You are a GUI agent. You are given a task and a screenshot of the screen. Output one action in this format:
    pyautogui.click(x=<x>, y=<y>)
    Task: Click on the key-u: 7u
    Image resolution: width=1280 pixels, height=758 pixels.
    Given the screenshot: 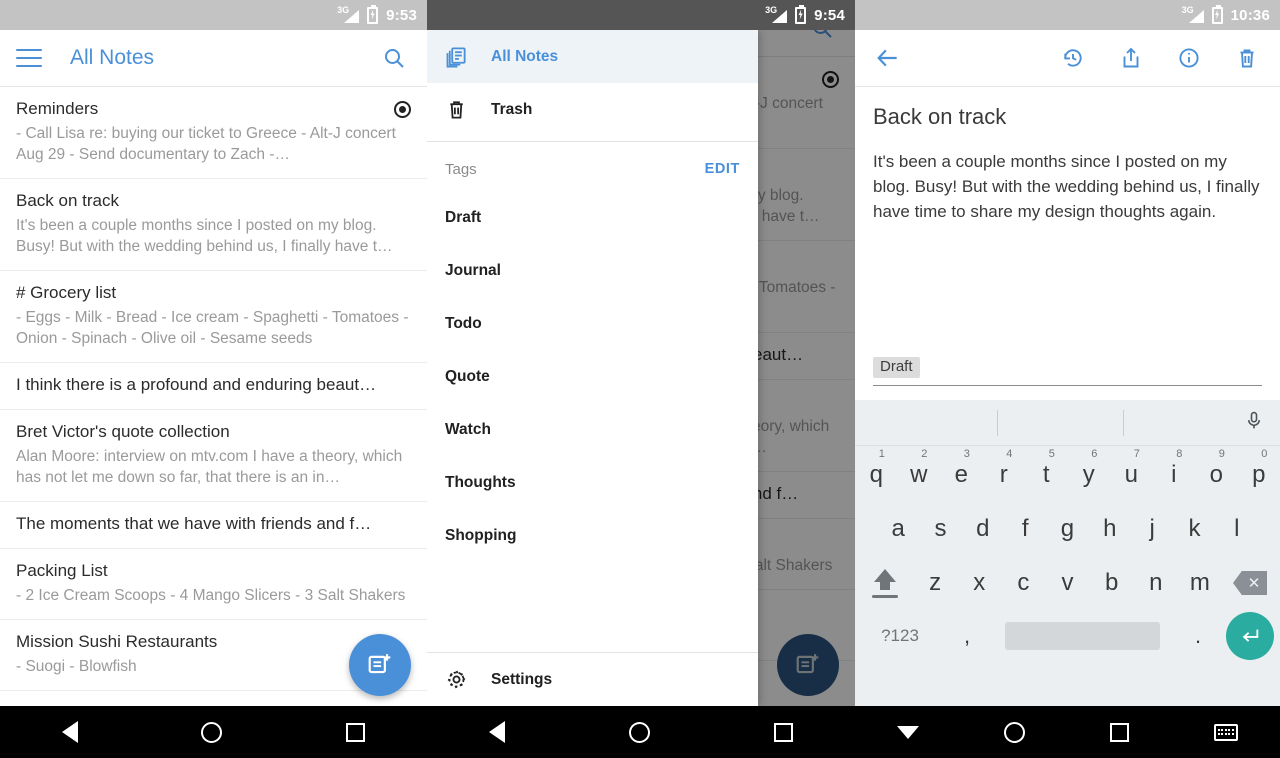 What is the action you would take?
    pyautogui.click(x=1131, y=475)
    